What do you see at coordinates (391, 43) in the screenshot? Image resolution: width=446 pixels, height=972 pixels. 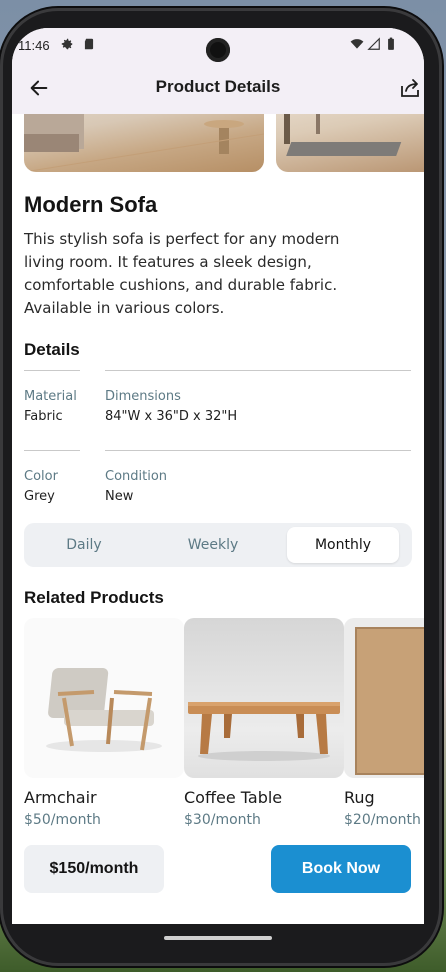 I see `battery-icon` at bounding box center [391, 43].